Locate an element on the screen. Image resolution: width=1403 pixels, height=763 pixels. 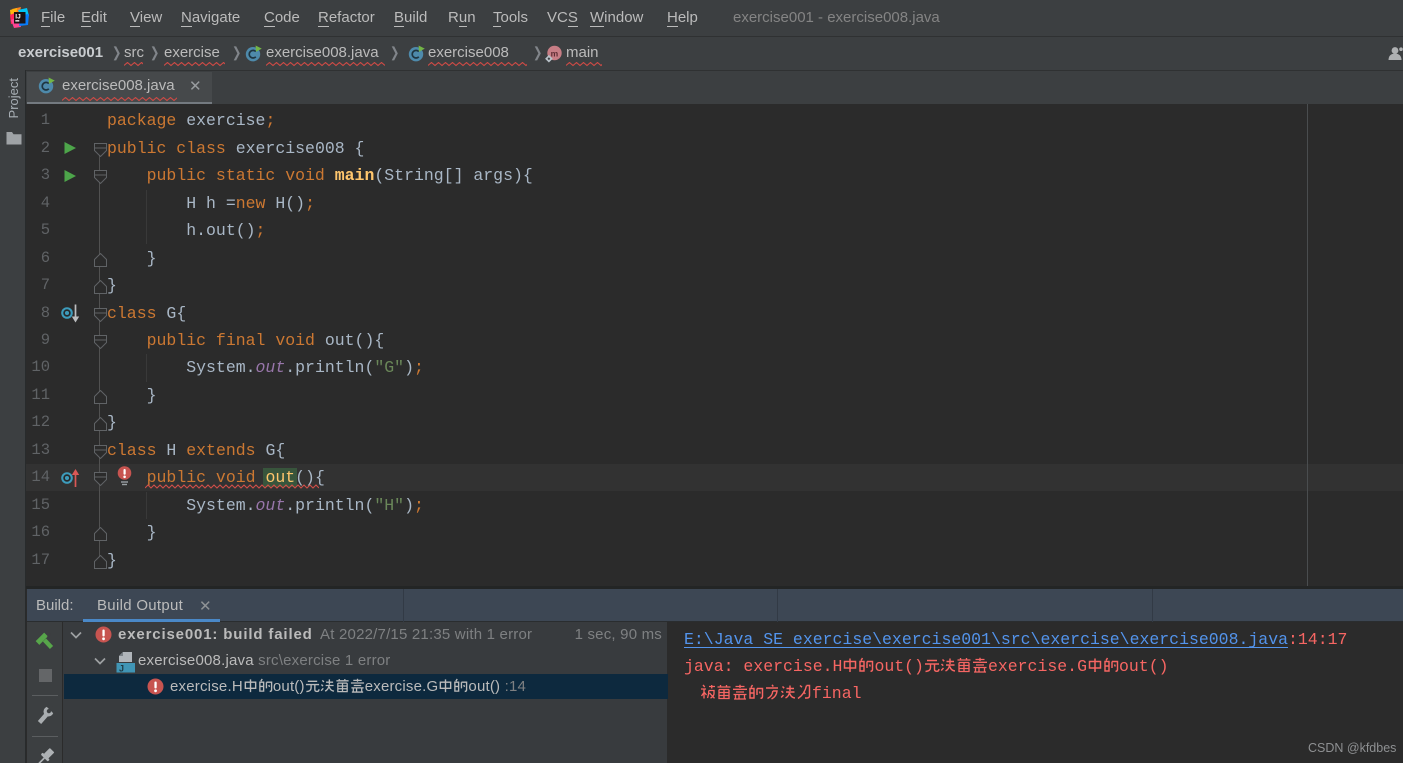
svg-text: m is located at coordinates (555, 54).